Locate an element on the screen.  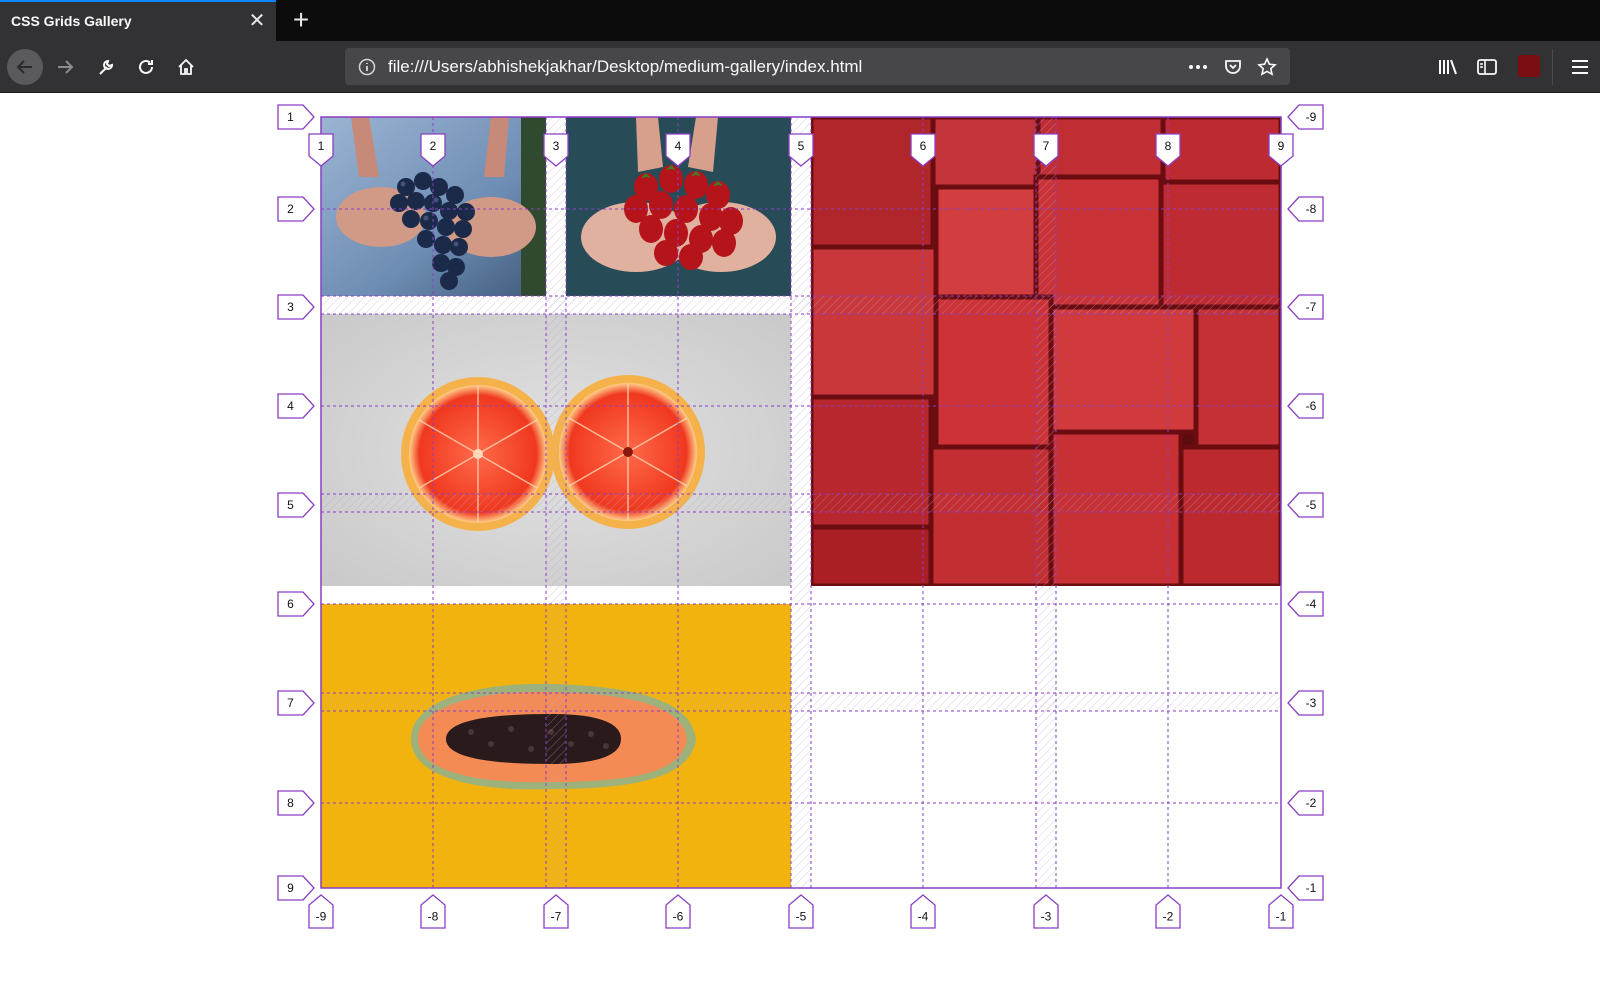
column-line-label-negative-text: -4 is located at coordinates (923, 917).